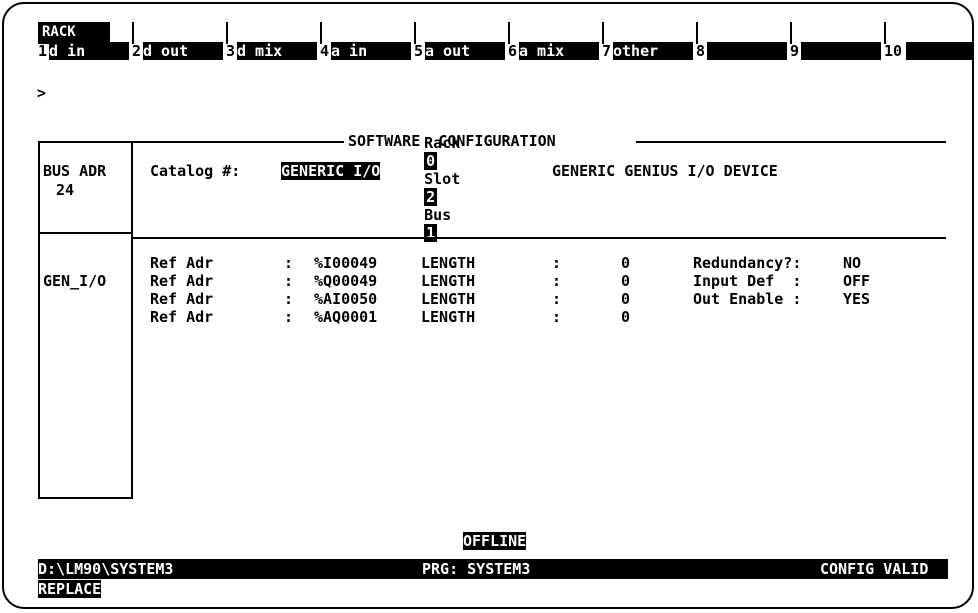 This screenshot has height=613, width=978. I want to click on bus-label: Bus, so click(438, 215).